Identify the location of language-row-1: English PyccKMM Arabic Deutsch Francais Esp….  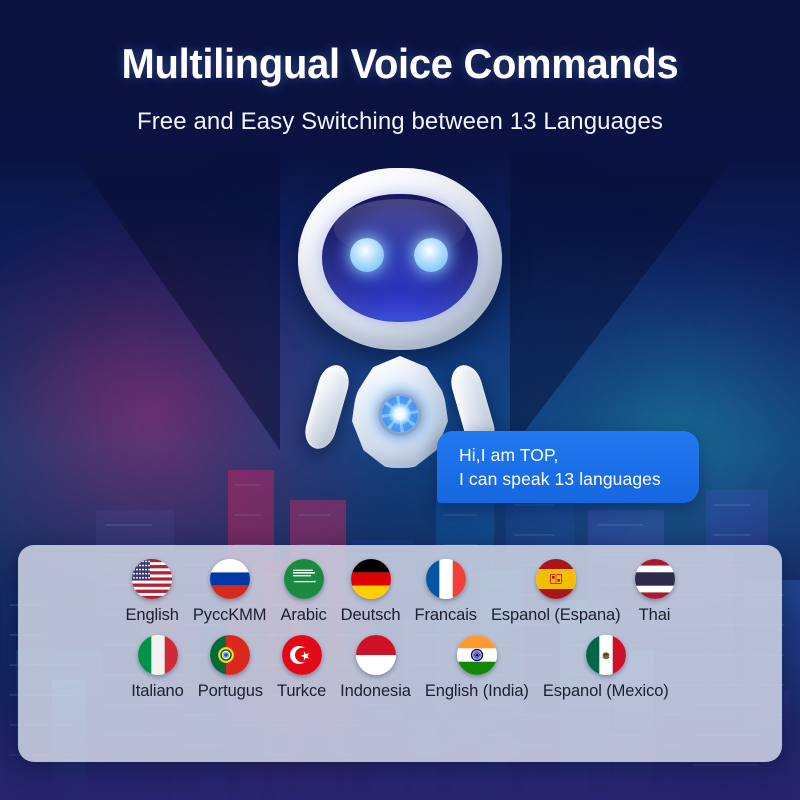
(400, 592).